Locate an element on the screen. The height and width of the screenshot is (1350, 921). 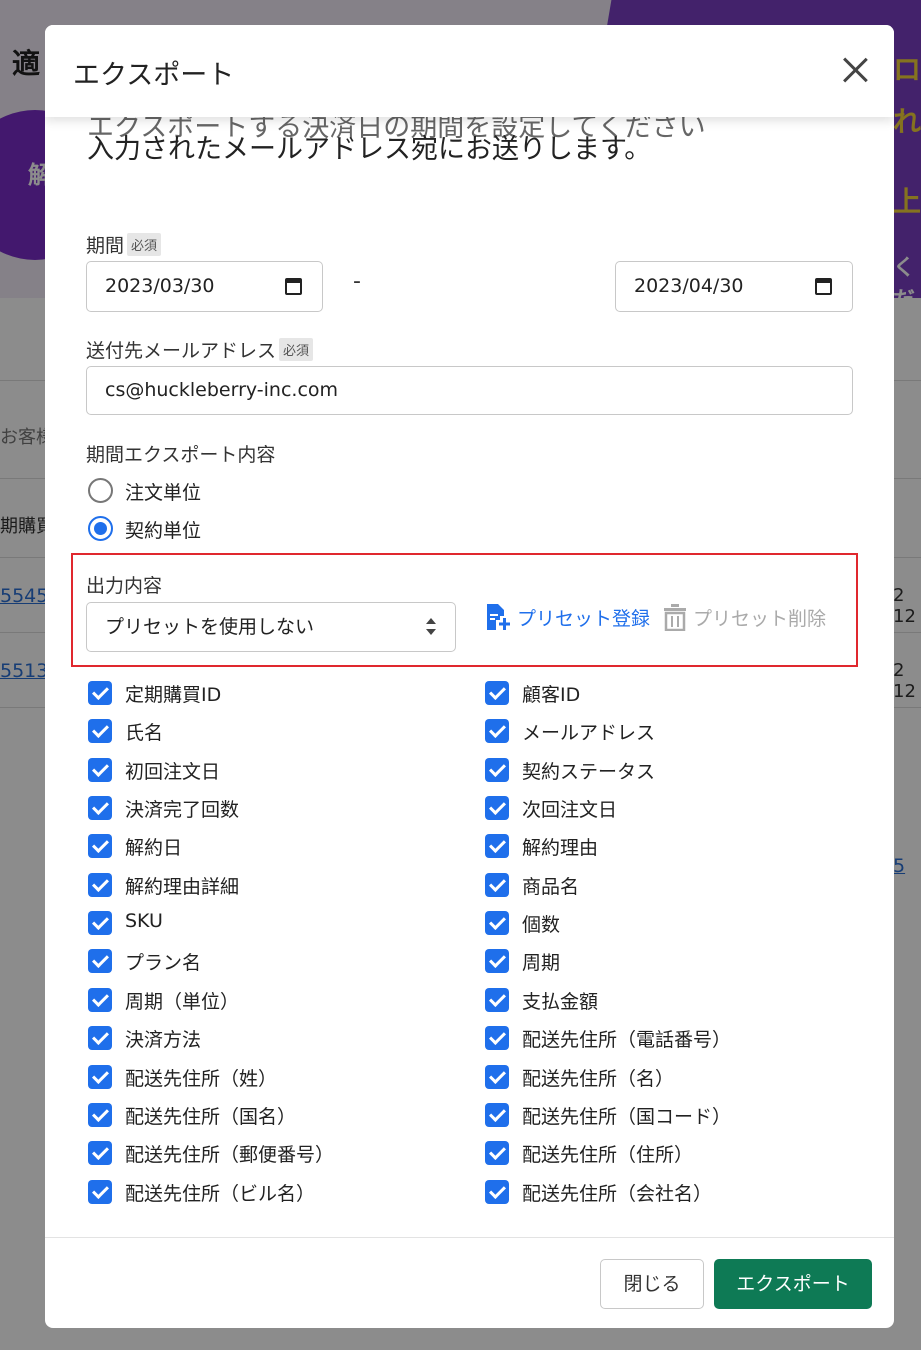
document-add-icon is located at coordinates (498, 617).